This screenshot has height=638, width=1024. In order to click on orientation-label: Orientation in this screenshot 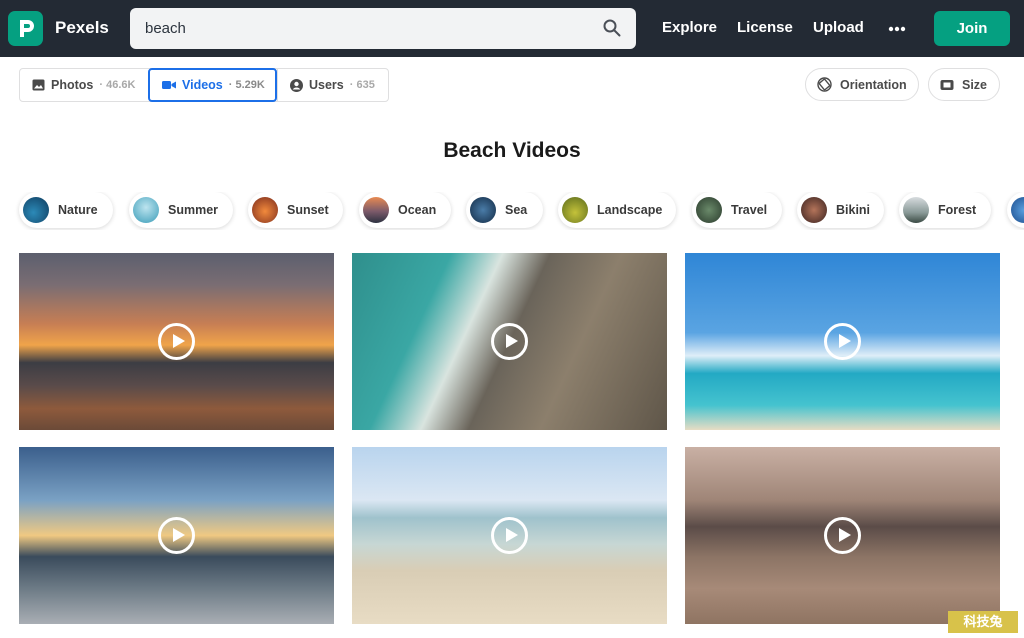, I will do `click(873, 84)`.